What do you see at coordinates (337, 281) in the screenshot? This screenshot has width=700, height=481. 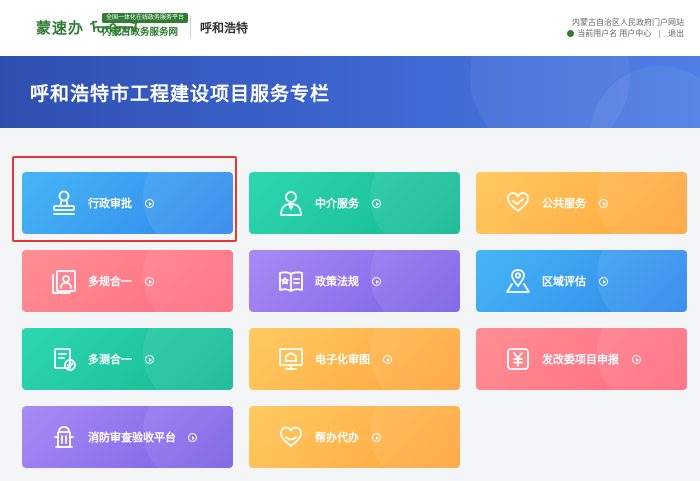 I see `card-label: 政策法规` at bounding box center [337, 281].